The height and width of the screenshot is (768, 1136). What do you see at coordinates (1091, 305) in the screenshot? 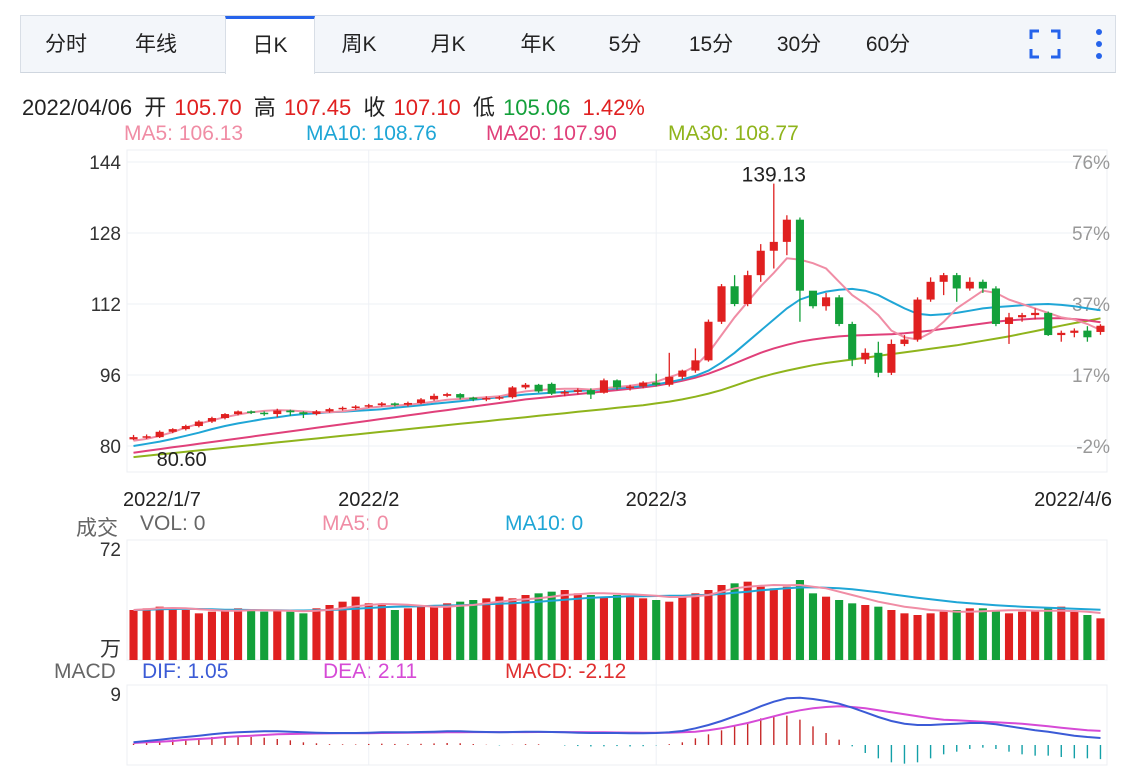
I see `pct-tick-label: 37%` at bounding box center [1091, 305].